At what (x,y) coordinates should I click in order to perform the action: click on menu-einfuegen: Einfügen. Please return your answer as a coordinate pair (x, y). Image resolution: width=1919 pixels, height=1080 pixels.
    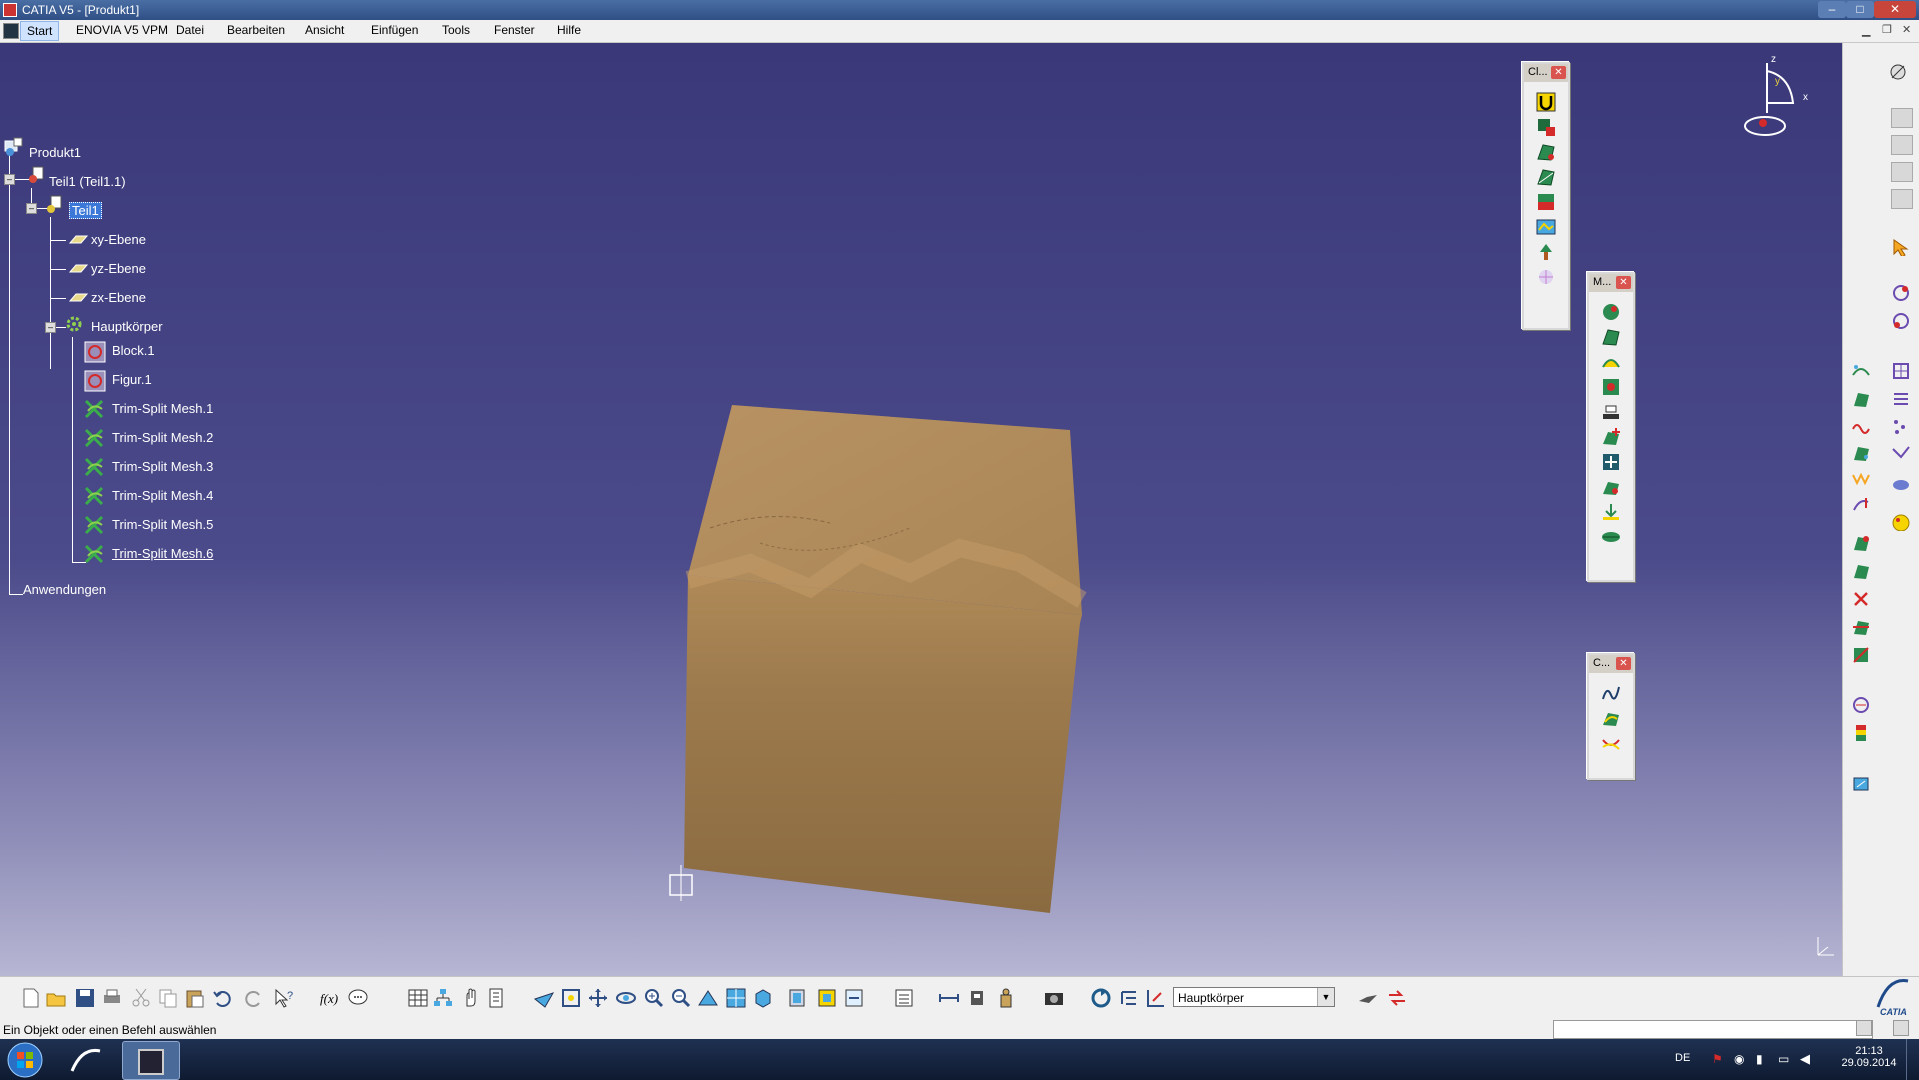
    Looking at the image, I should click on (394, 30).